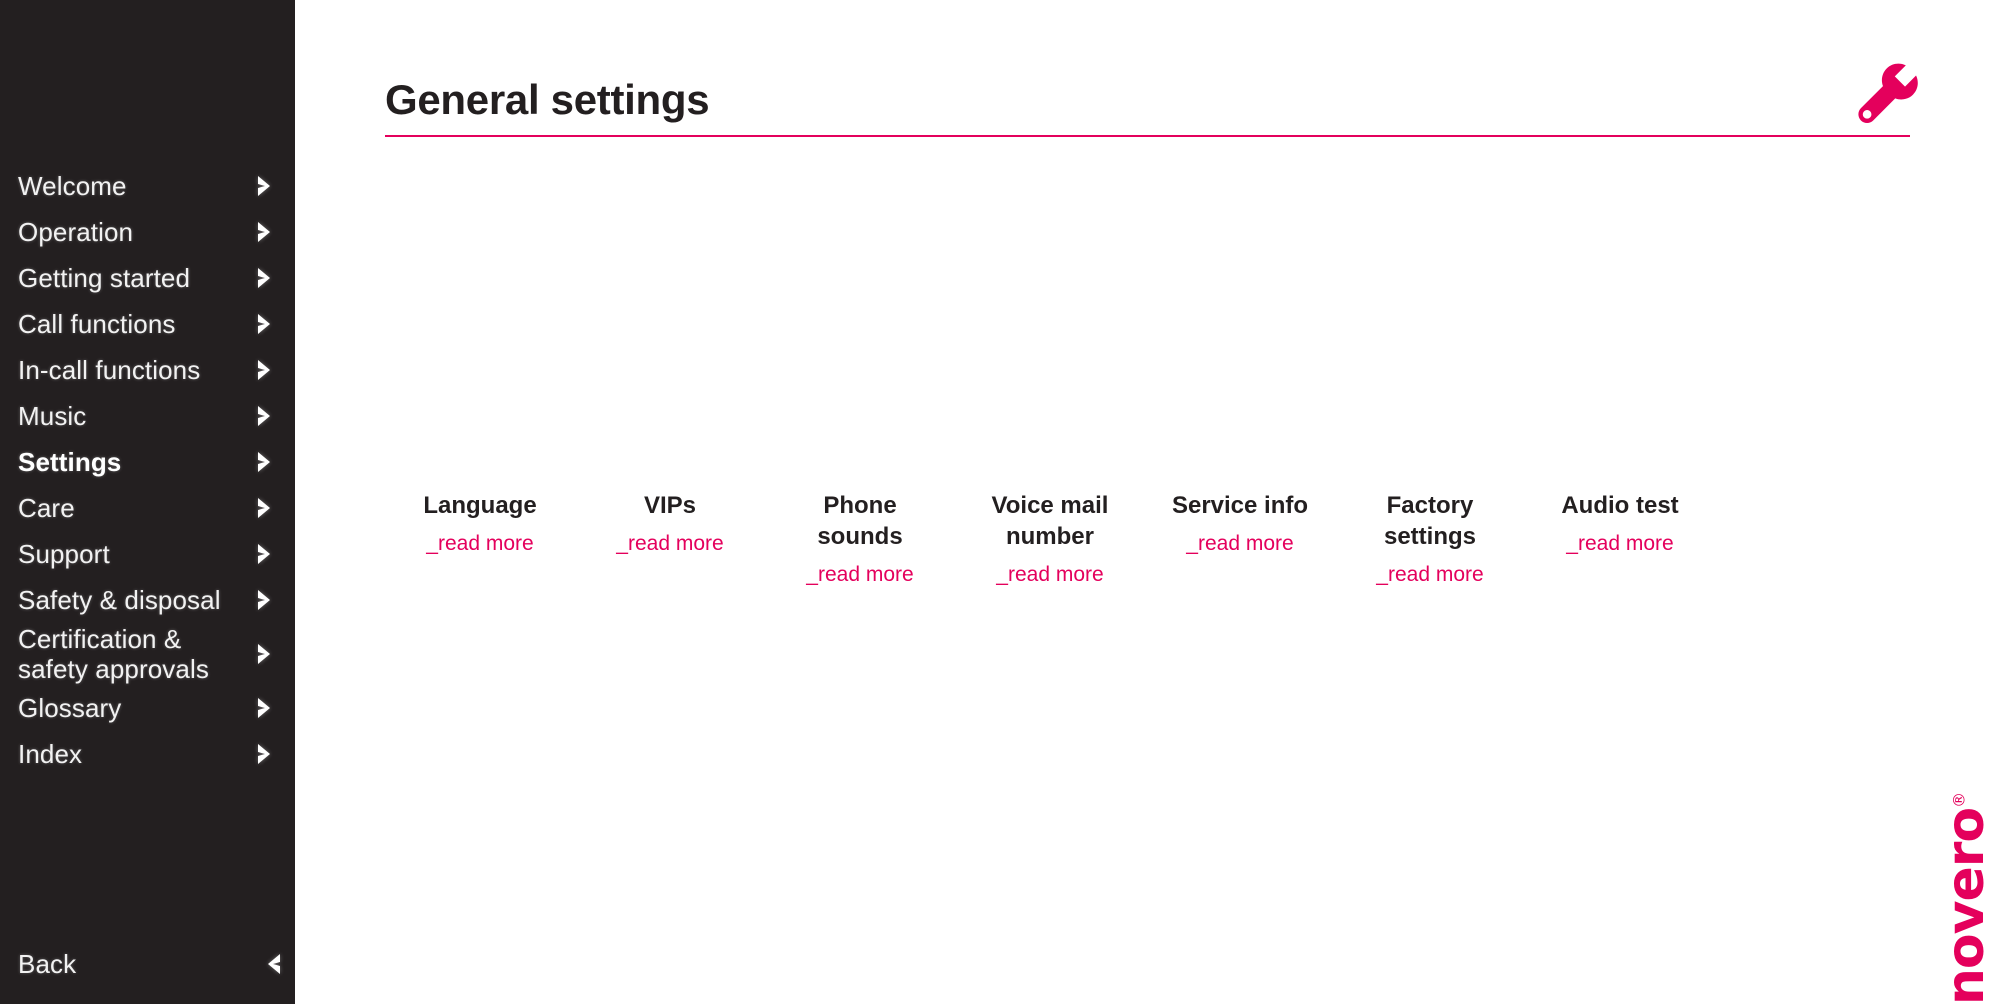 The image size is (1990, 1004). What do you see at coordinates (1963, 905) in the screenshot?
I see `brand-name: novero` at bounding box center [1963, 905].